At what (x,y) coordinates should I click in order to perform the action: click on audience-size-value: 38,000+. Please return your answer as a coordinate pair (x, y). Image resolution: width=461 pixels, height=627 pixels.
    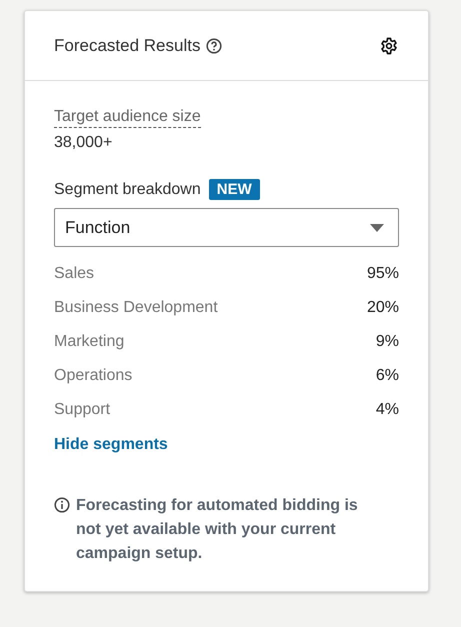
    Looking at the image, I should click on (83, 143).